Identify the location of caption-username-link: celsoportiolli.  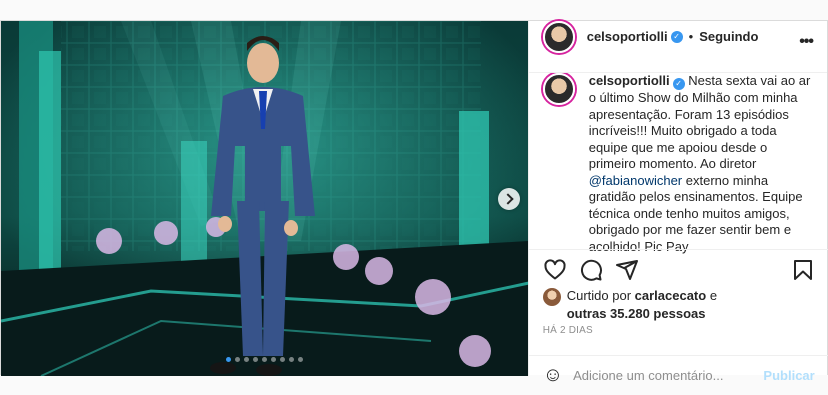
(629, 80).